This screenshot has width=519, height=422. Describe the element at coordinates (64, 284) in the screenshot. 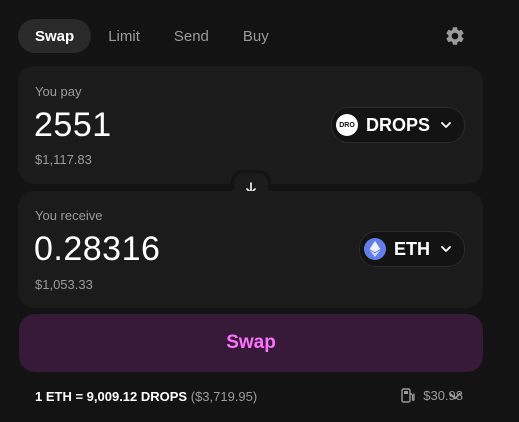

I see `receive-usd-value: $1,053.33` at that location.